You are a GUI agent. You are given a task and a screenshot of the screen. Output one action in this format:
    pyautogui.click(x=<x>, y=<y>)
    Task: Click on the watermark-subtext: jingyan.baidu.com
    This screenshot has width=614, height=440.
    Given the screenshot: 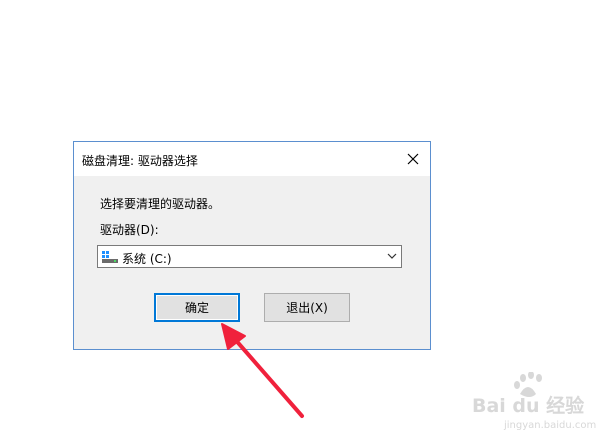 What is the action you would take?
    pyautogui.click(x=549, y=425)
    